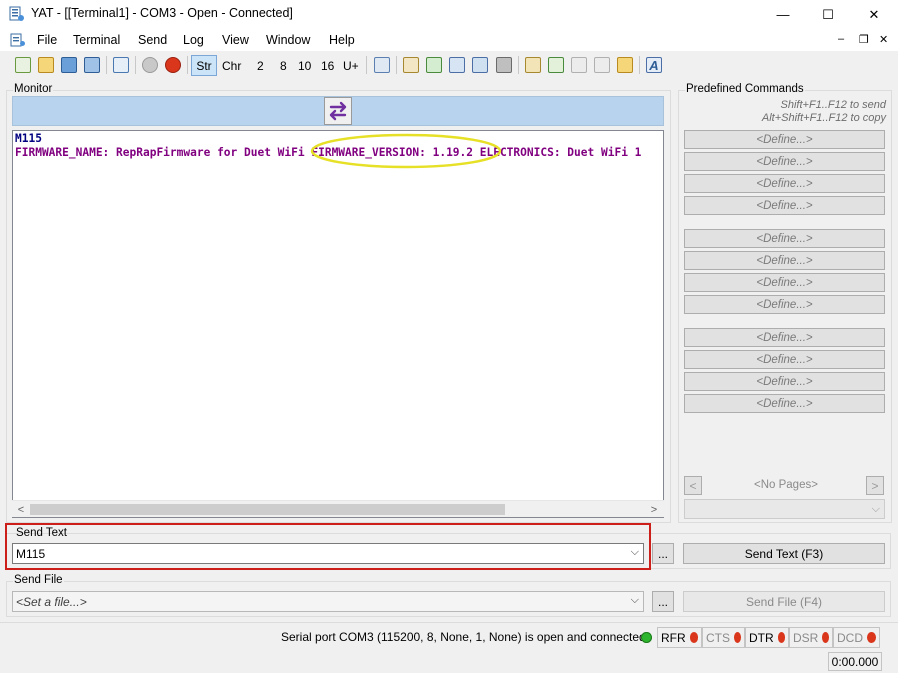 The height and width of the screenshot is (673, 898). Describe the element at coordinates (204, 65) in the screenshot. I see `radix-str-button: Str` at that location.